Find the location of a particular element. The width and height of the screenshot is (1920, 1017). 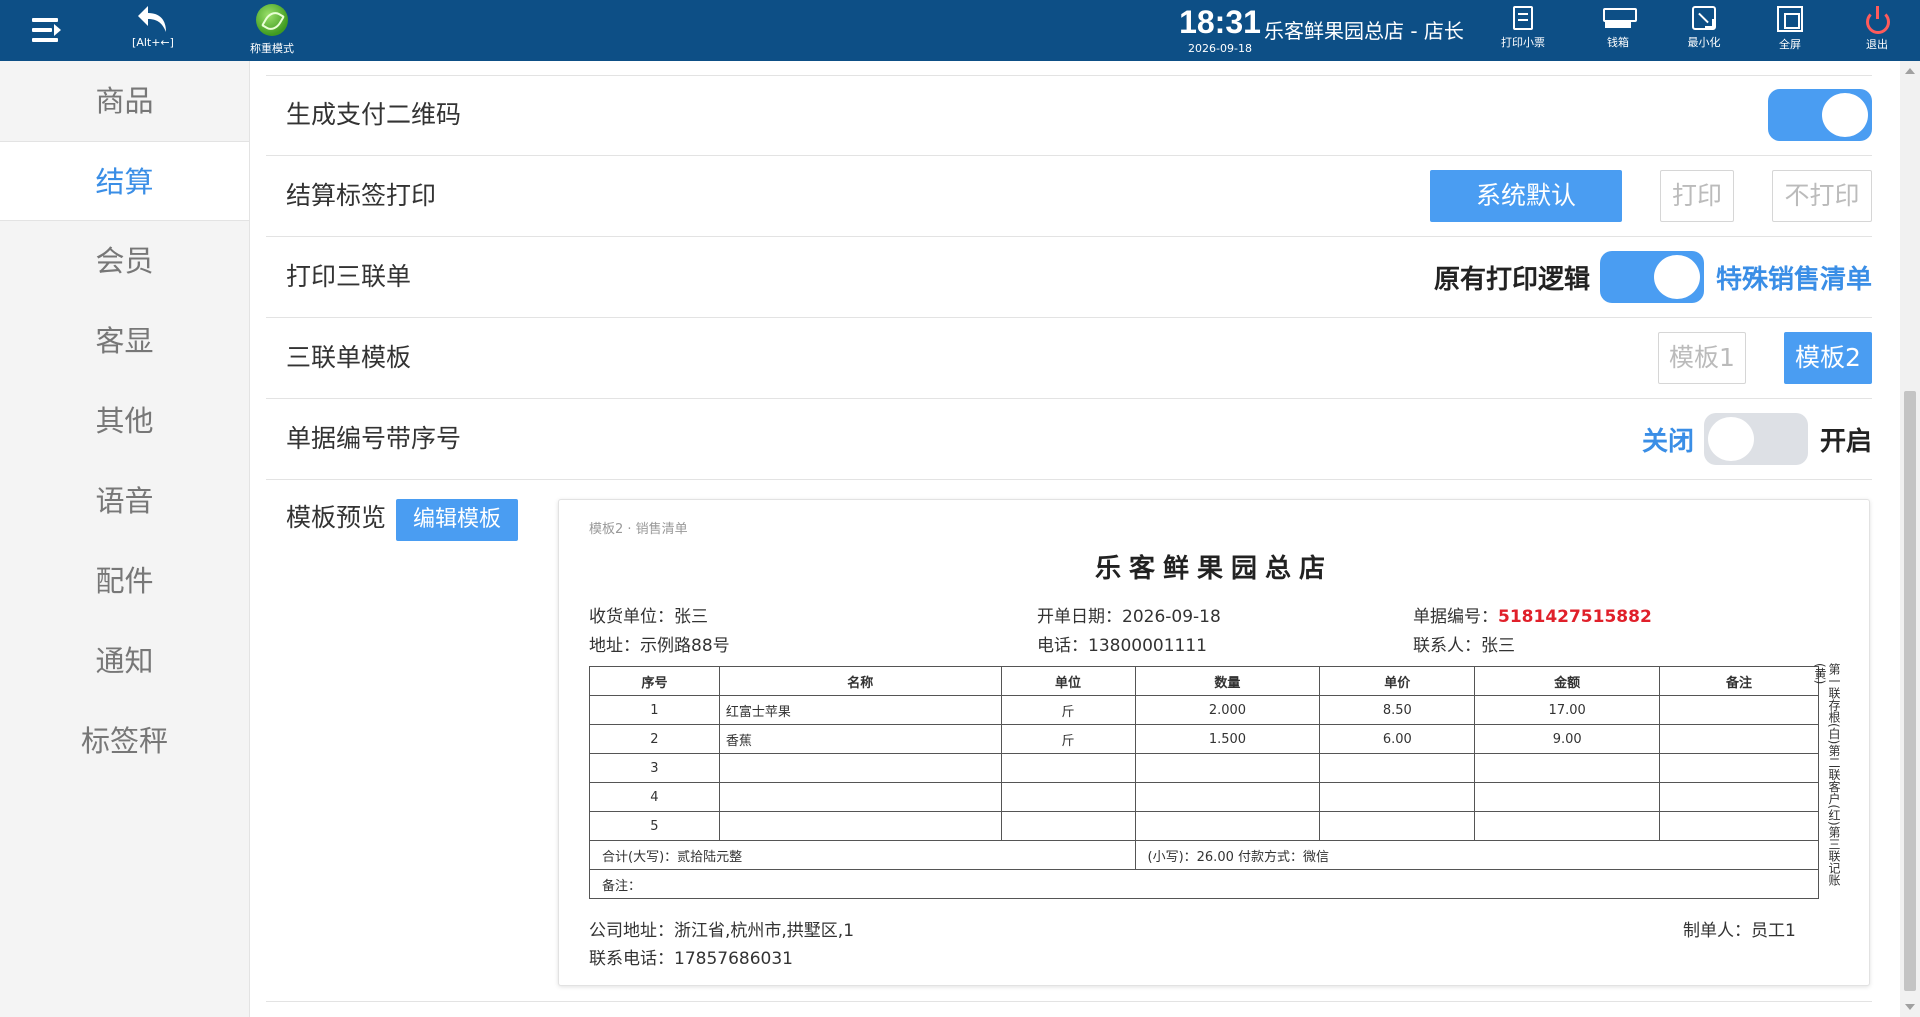

cash-drawer-icon is located at coordinates (1620, 18).